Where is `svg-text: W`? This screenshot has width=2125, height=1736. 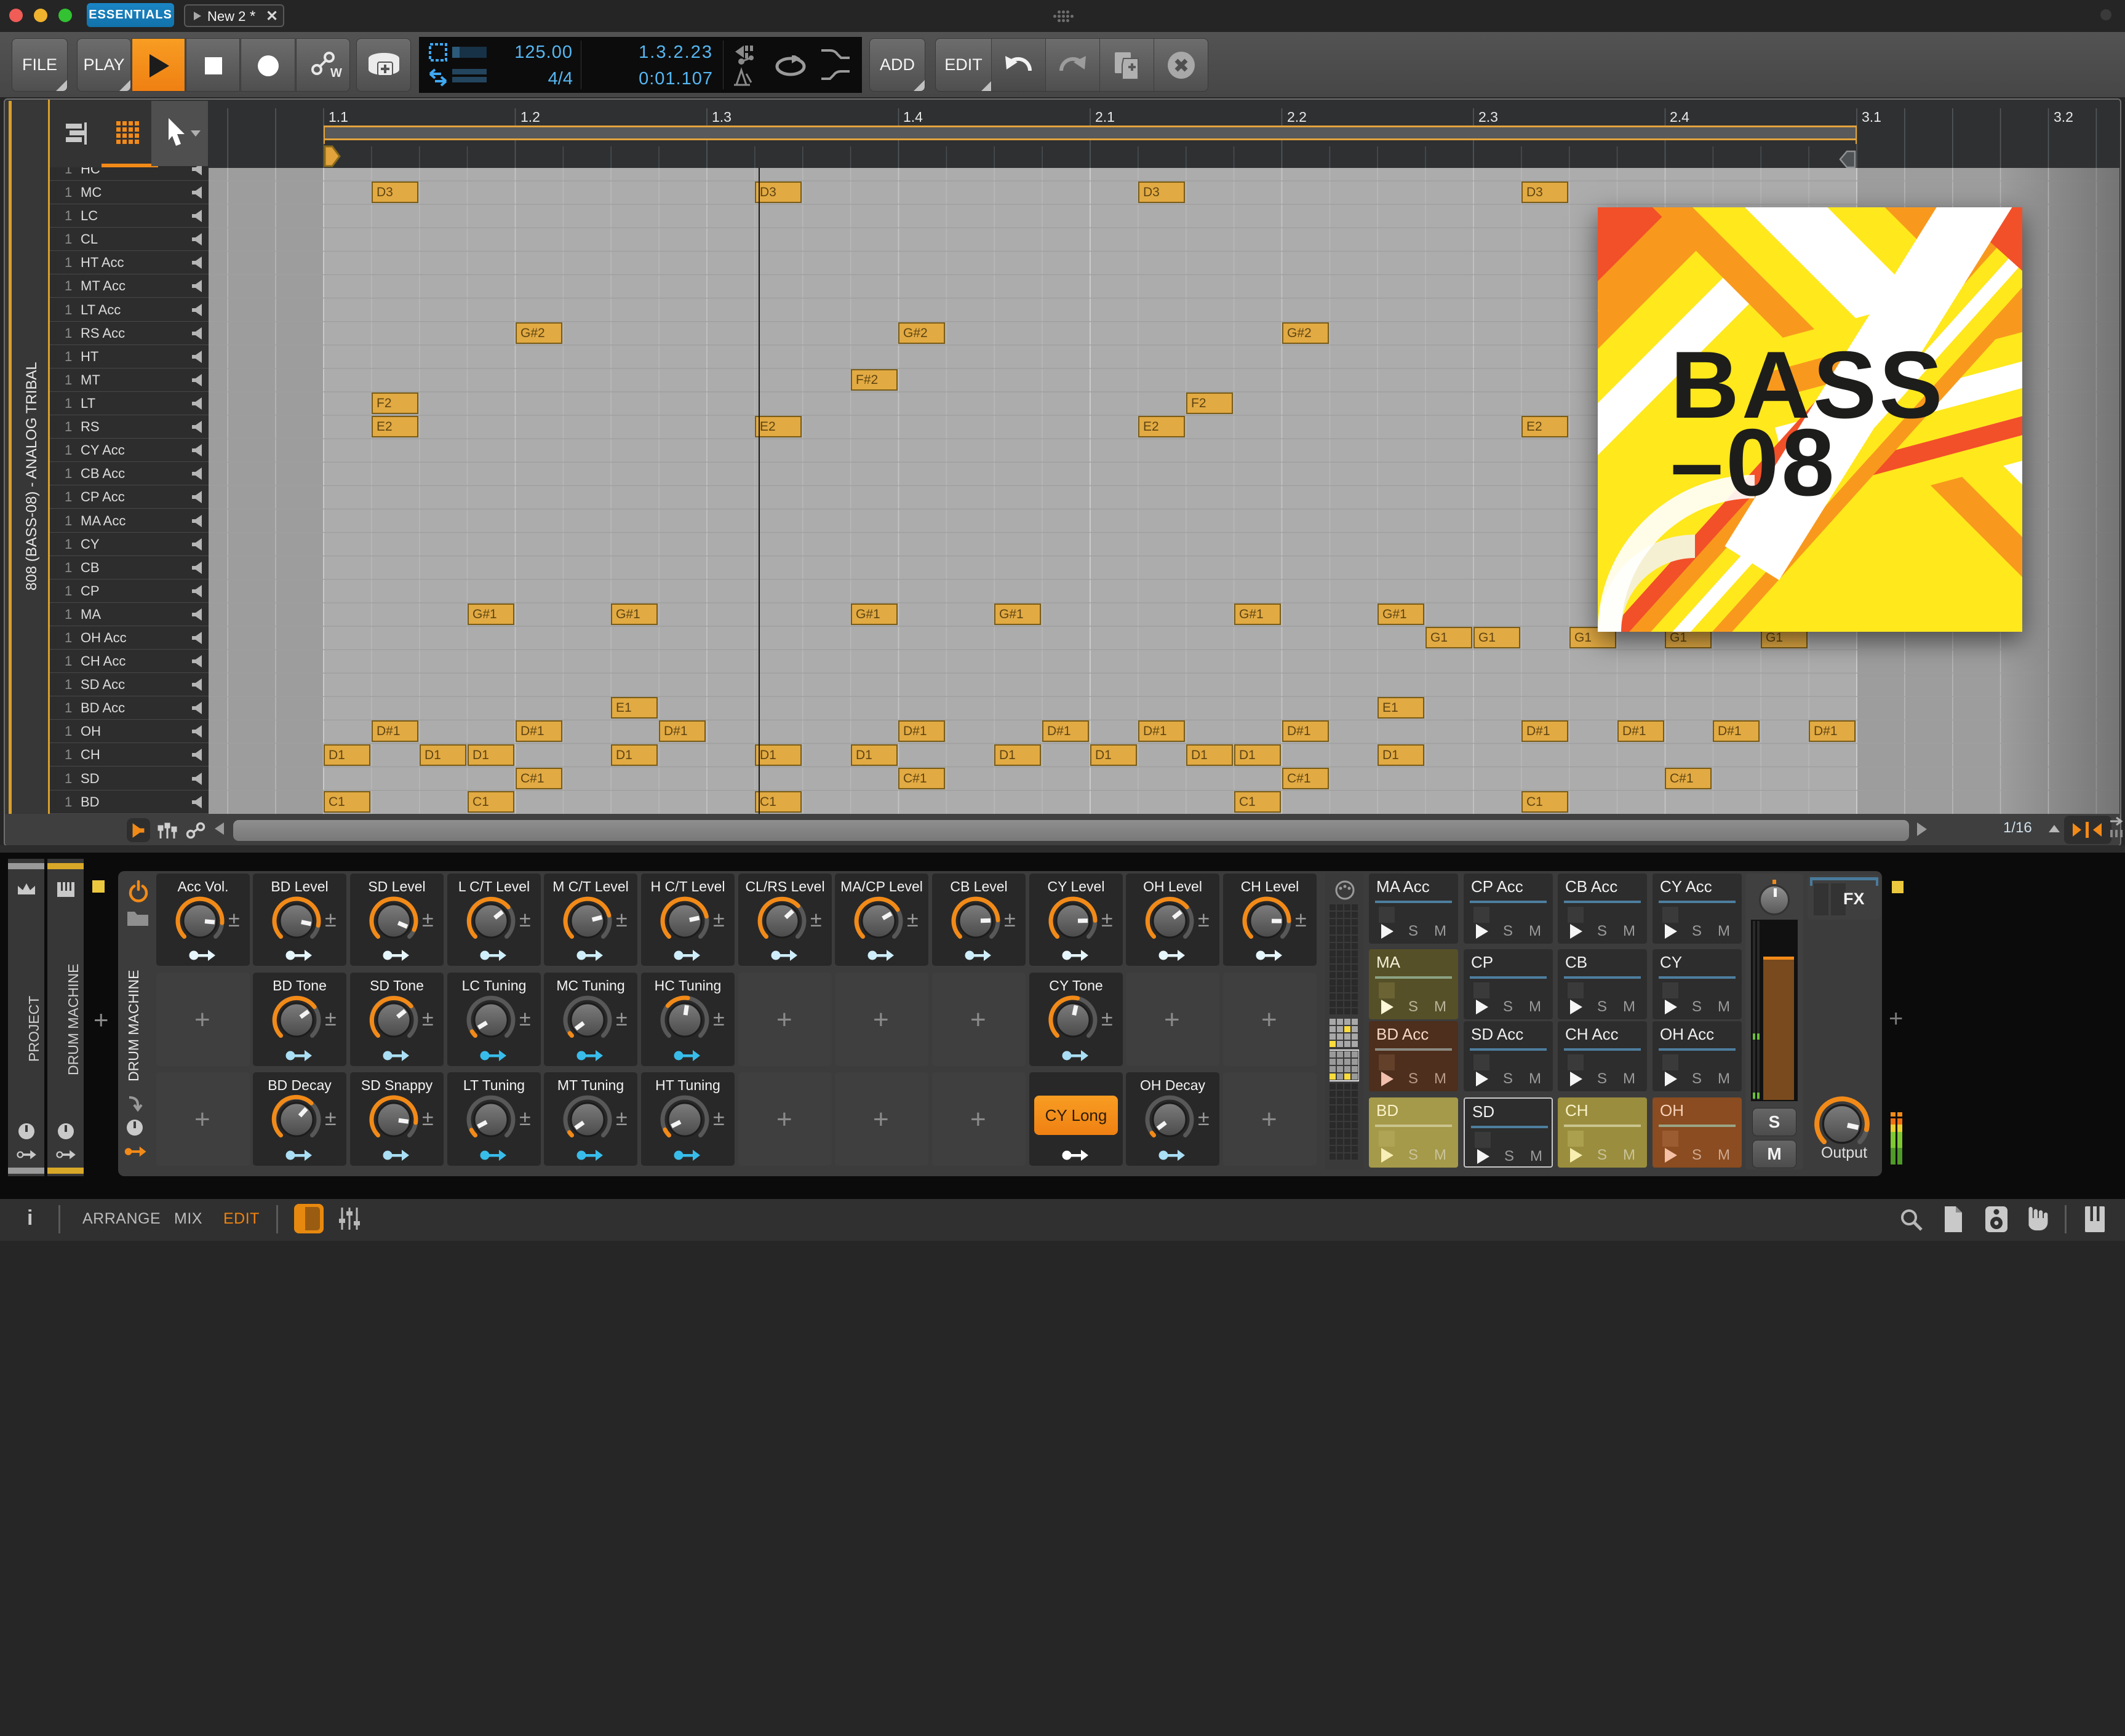
svg-text: W is located at coordinates (336, 73).